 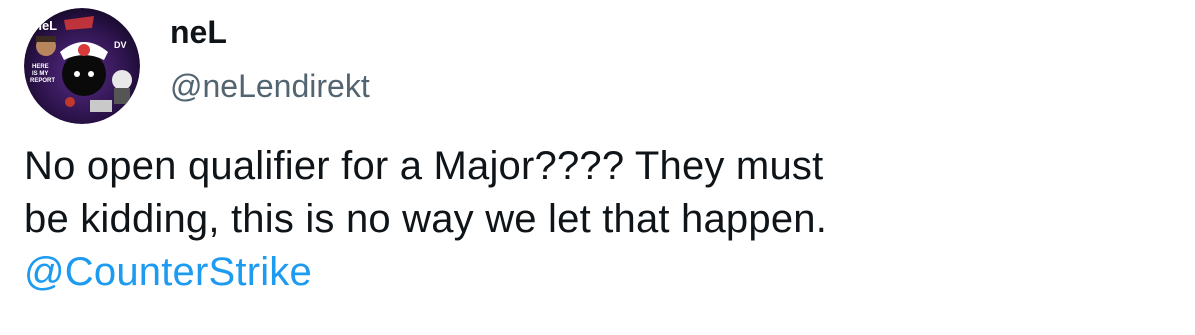 What do you see at coordinates (270, 59) in the screenshot?
I see `author-names: neL @neLendirekt` at bounding box center [270, 59].